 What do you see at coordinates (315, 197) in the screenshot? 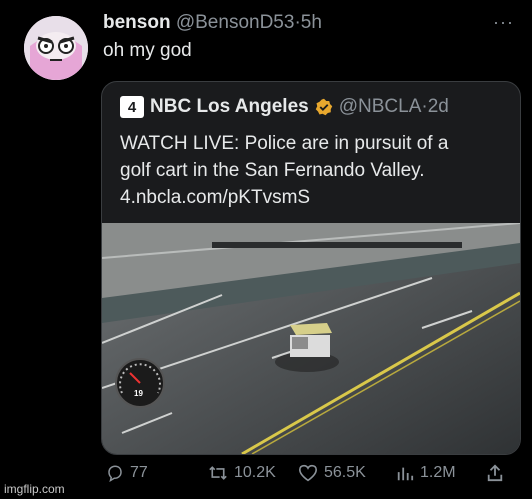
I see `quoted-link: 4.nbcla.com/pKTvsmS` at bounding box center [315, 197].